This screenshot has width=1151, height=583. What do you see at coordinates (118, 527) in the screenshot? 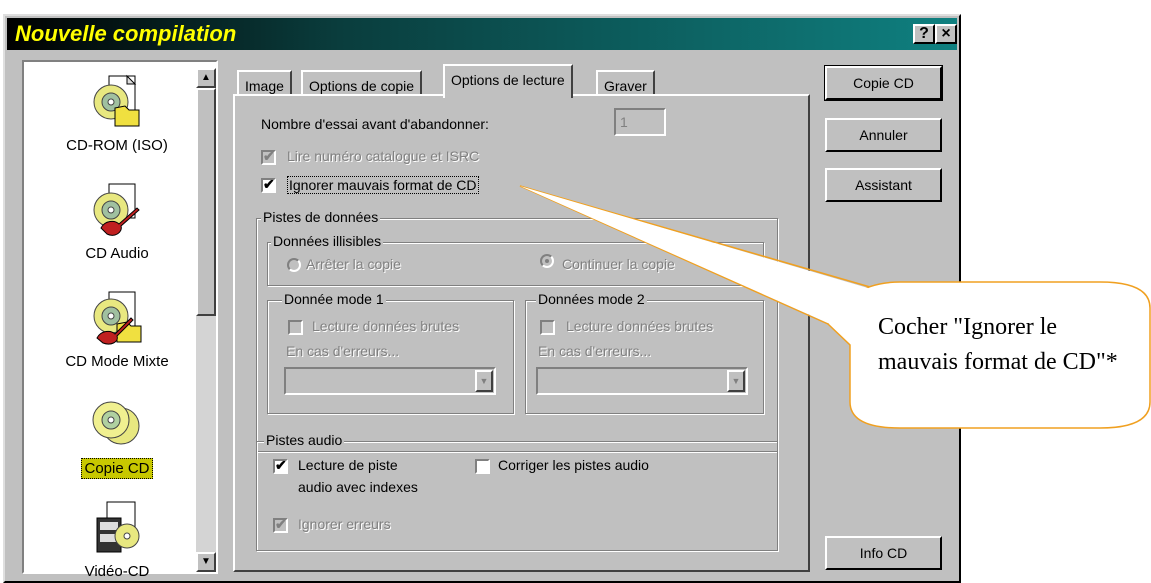
I see `video-cd-icon` at bounding box center [118, 527].